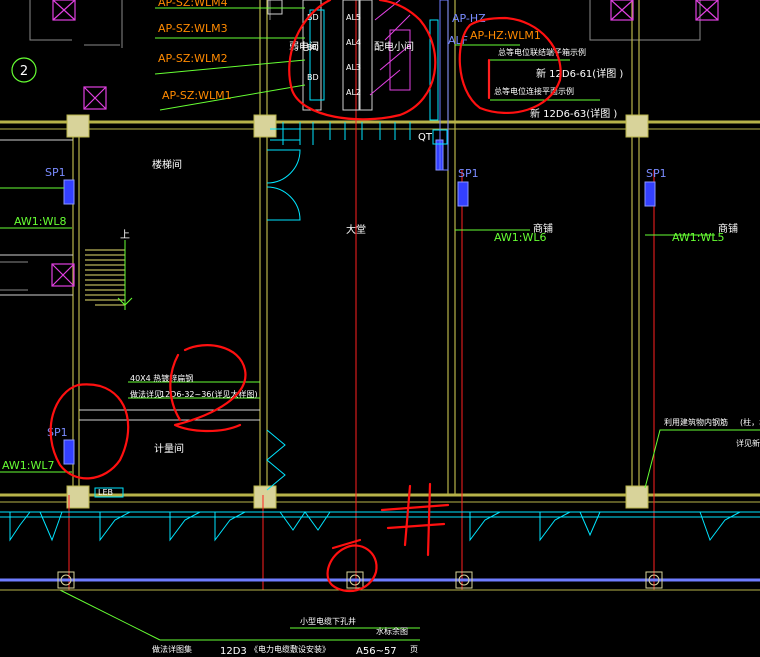 The image size is (760, 657). I want to click on feeder-label: AP-SZ:WLM1, so click(197, 95).